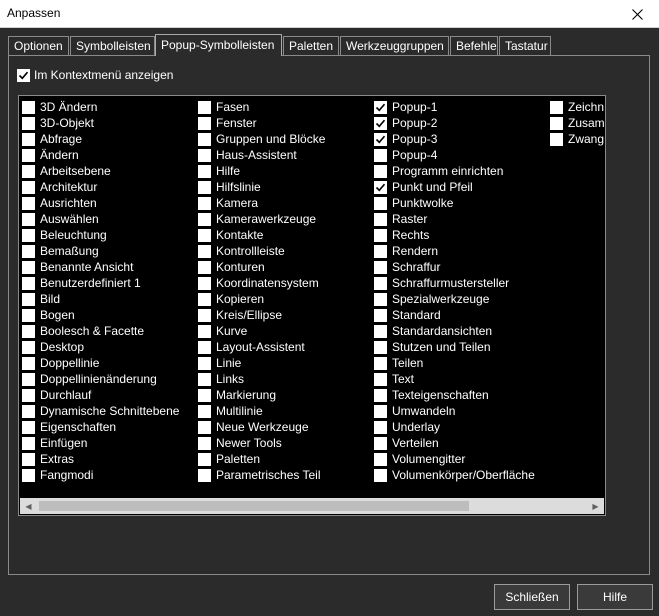 This screenshot has height=616, width=659. What do you see at coordinates (312, 506) in the screenshot?
I see `horizontal-scrollbar: ◀ ▶` at bounding box center [312, 506].